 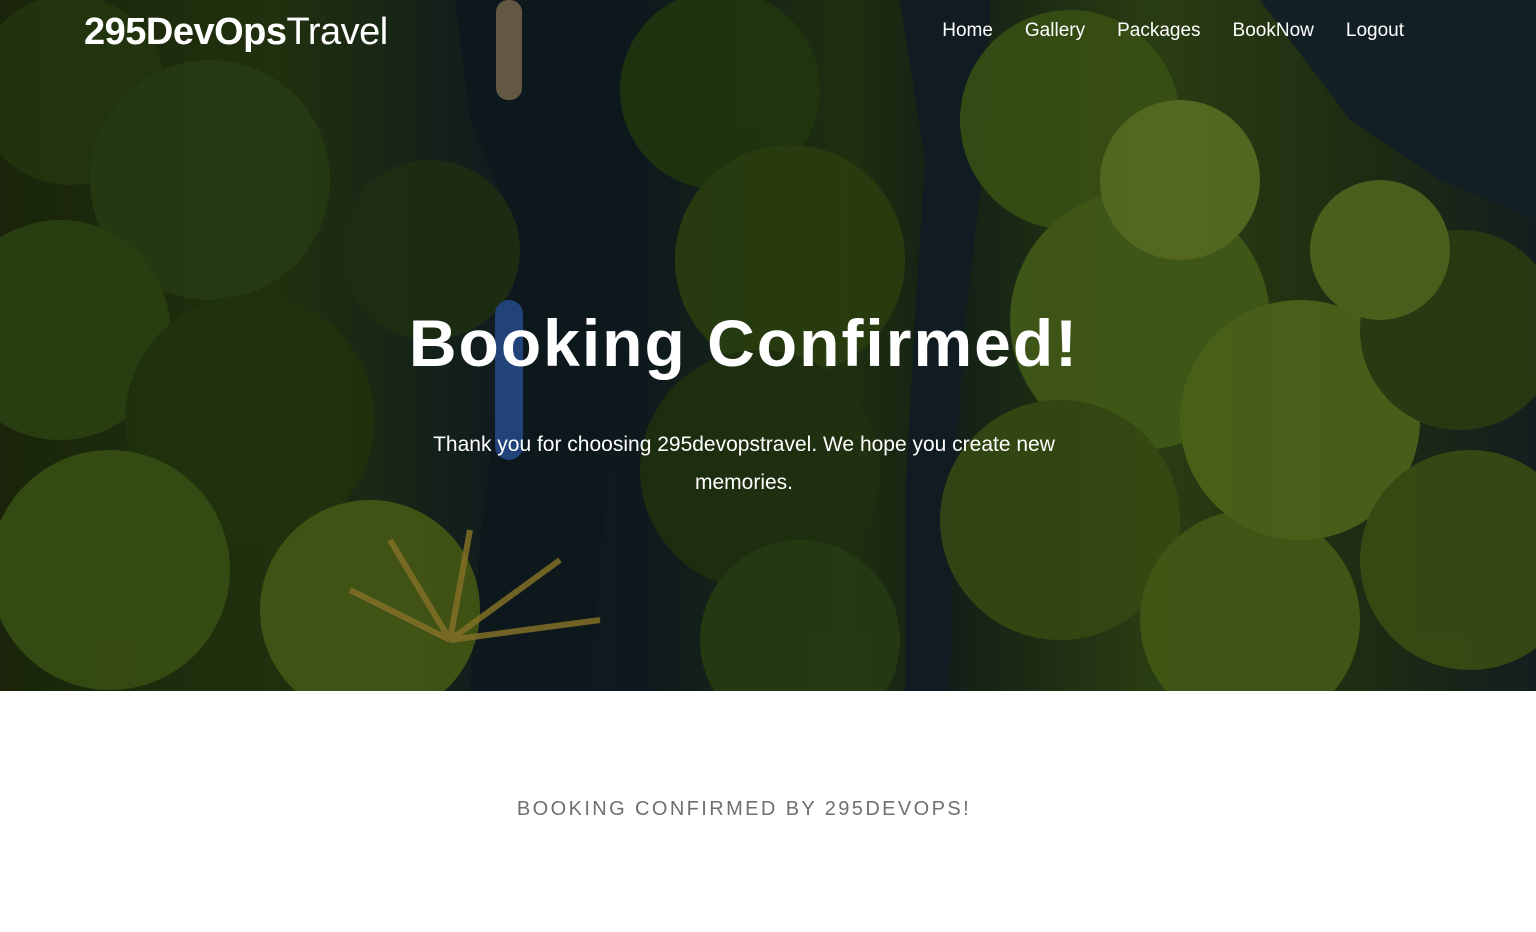 I want to click on nav-link-gallery: Gallery, so click(x=1055, y=31).